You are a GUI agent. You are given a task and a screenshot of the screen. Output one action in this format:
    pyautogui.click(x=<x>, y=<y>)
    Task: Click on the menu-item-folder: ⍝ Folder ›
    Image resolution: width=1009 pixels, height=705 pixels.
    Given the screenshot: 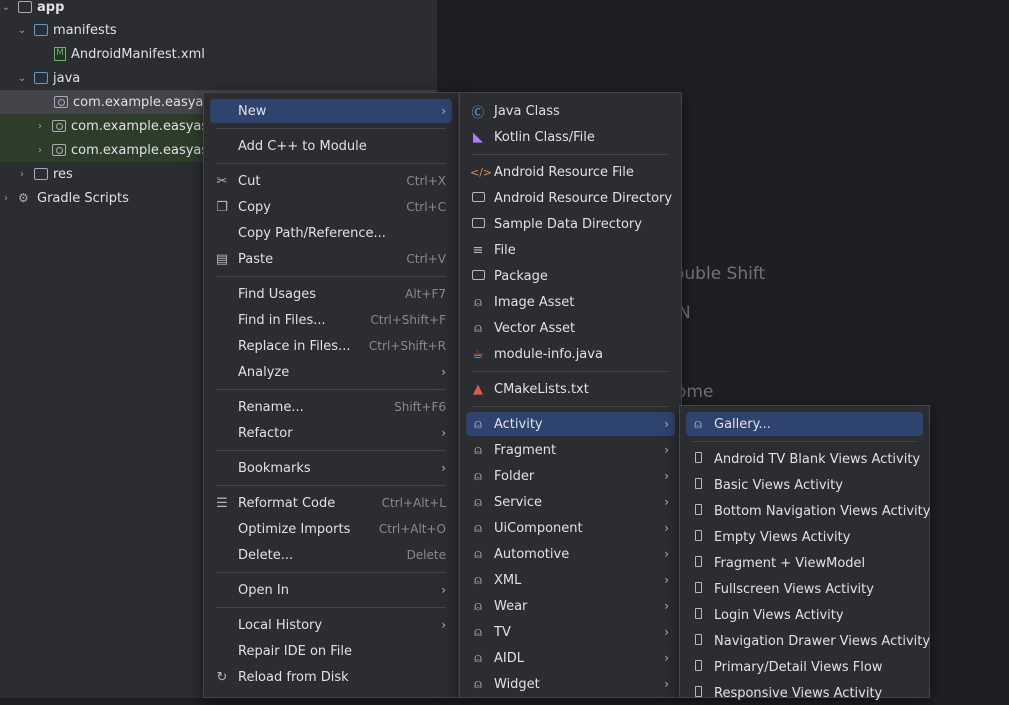 What is the action you would take?
    pyautogui.click(x=570, y=476)
    